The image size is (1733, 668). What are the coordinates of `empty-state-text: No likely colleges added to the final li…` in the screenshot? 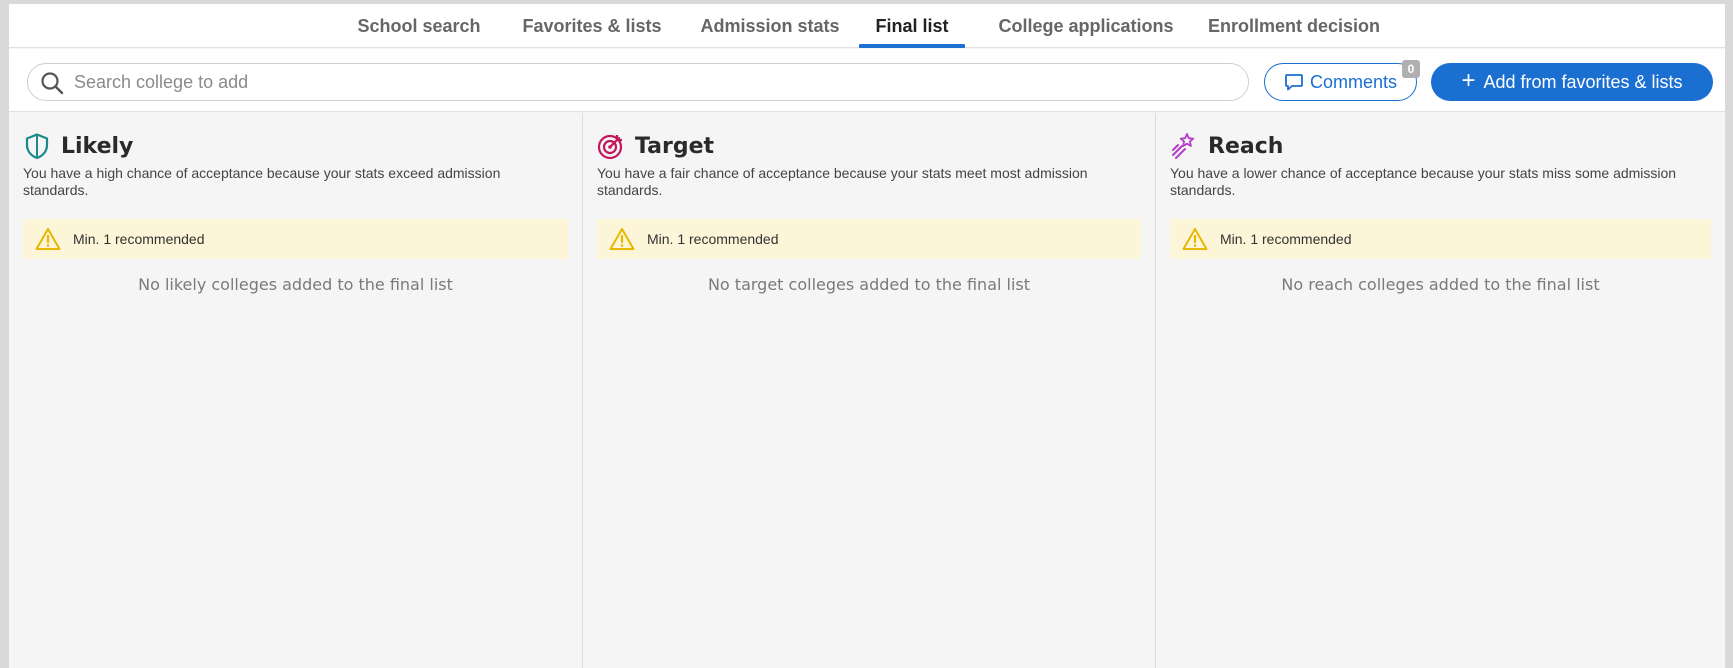 It's located at (295, 284).